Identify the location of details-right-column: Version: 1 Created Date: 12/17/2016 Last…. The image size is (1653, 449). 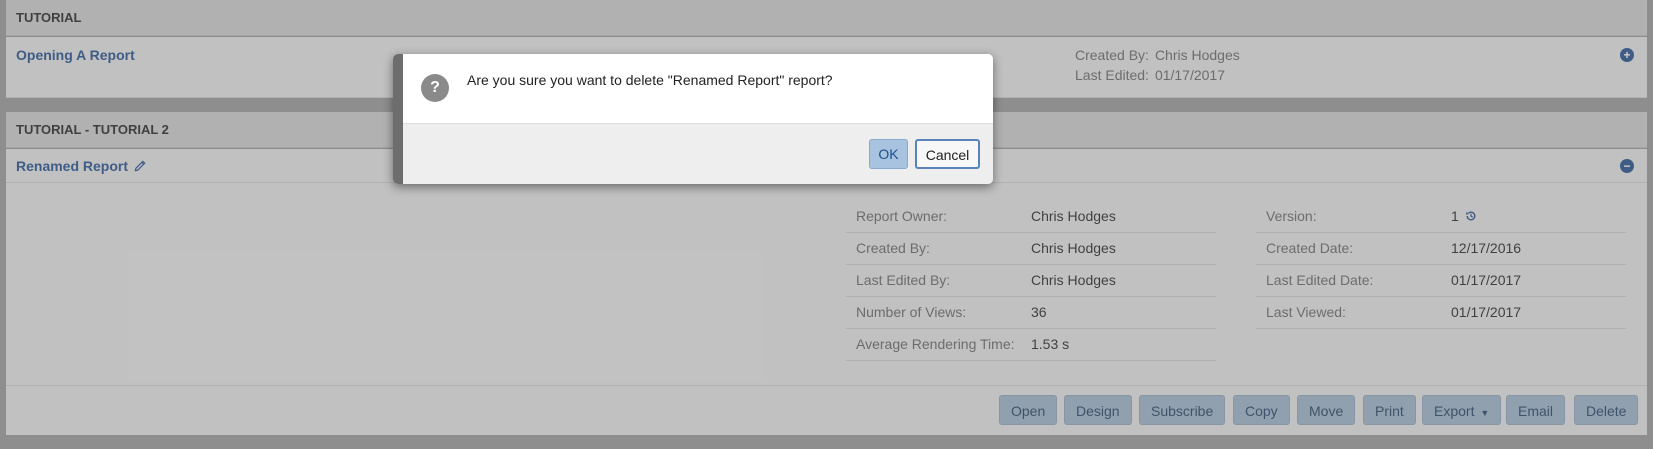
(1441, 265).